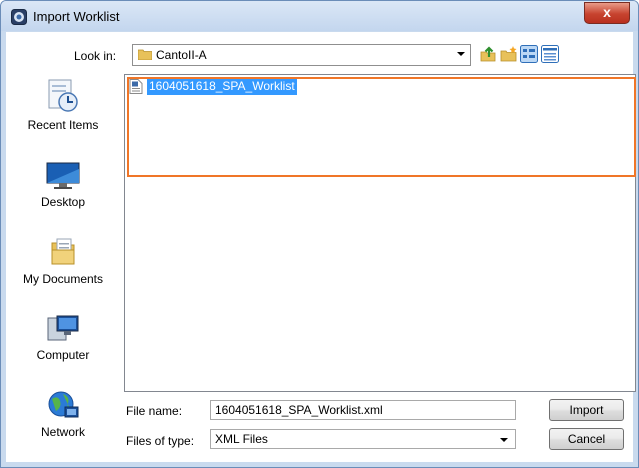 The height and width of the screenshot is (468, 639). I want to click on file-type-value: XML Files, so click(241, 439).